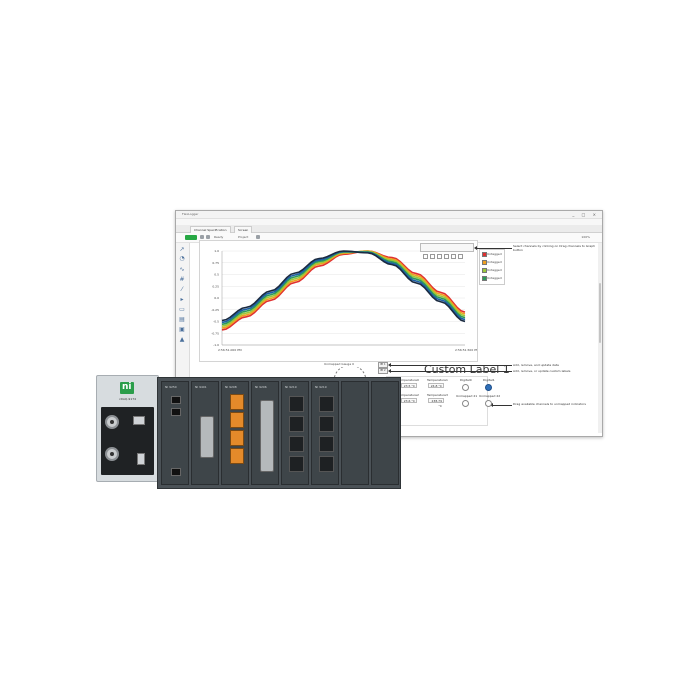 This screenshot has height=700, width=700. What do you see at coordinates (439, 256) in the screenshot?
I see `zoom-icon` at bounding box center [439, 256].